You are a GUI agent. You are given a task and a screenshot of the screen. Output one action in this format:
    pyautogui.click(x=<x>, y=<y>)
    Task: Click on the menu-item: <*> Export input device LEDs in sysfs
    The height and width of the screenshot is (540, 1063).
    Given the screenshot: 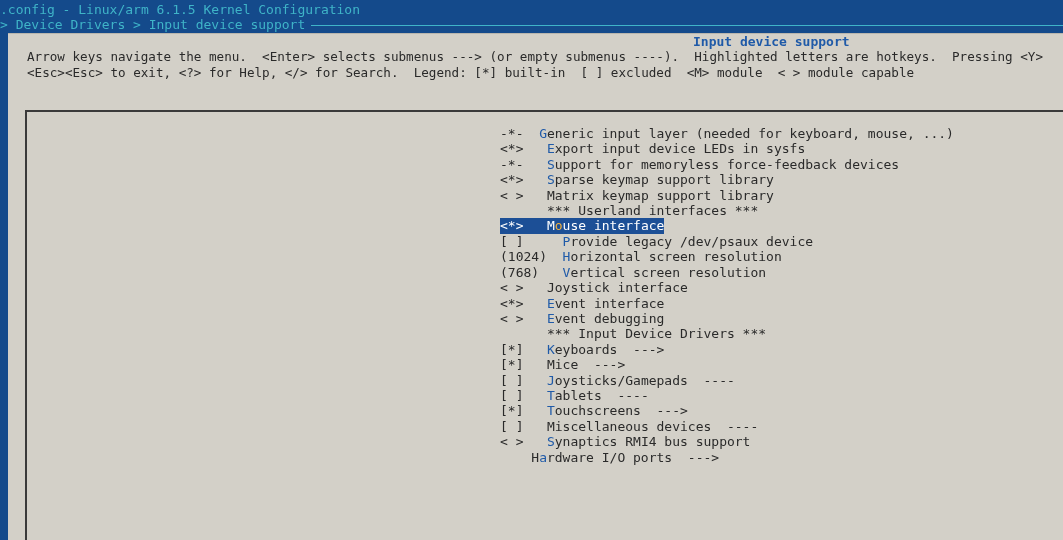 What is the action you would take?
    pyautogui.click(x=653, y=149)
    